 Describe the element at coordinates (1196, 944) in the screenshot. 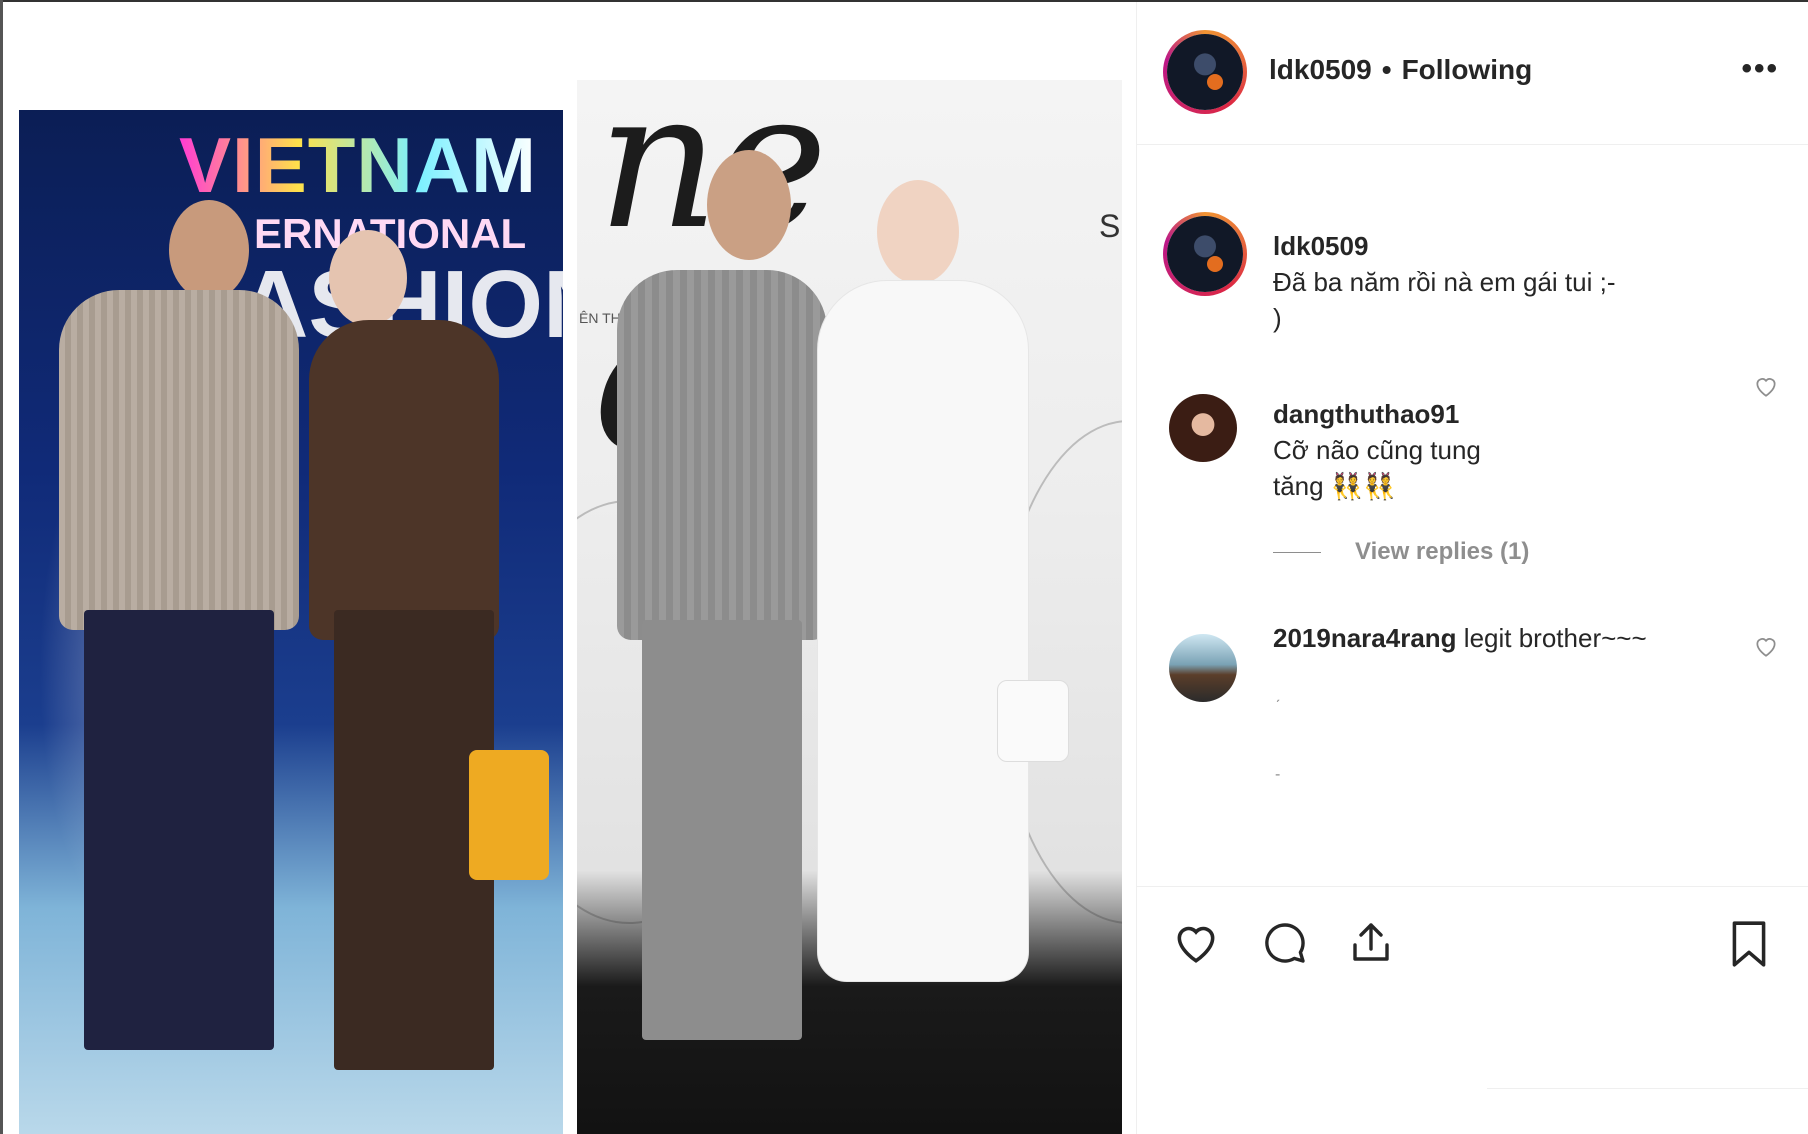

I see `like-heart-icon` at that location.